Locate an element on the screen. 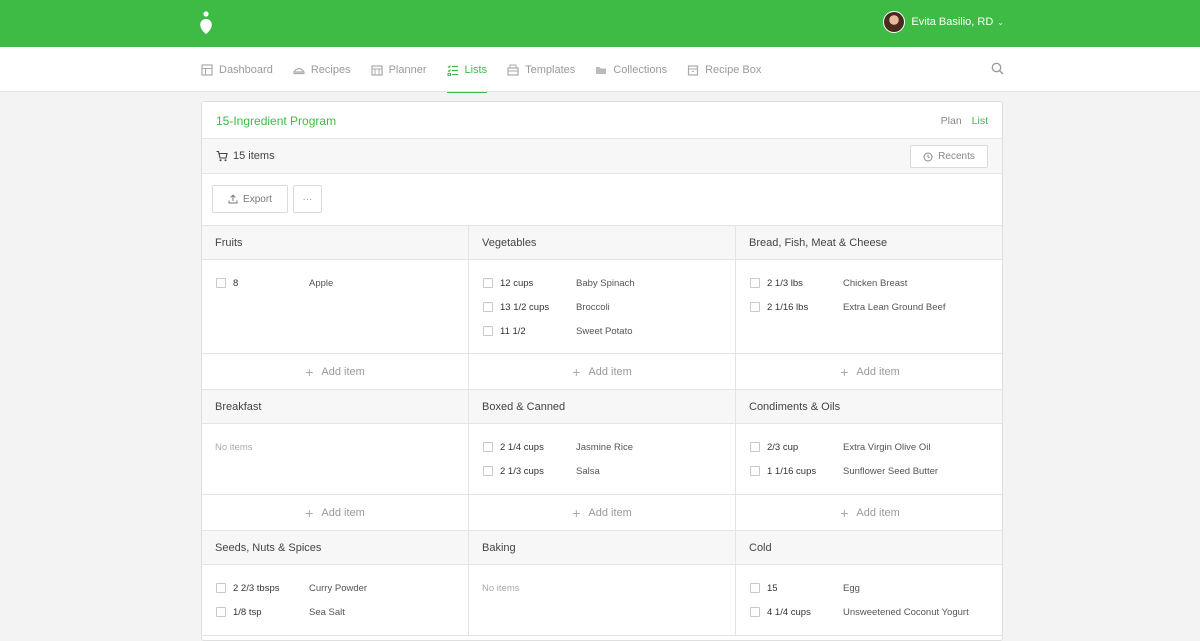  list-item: 1 1/16 cups Sunflower Seed Butter is located at coordinates (869, 471).